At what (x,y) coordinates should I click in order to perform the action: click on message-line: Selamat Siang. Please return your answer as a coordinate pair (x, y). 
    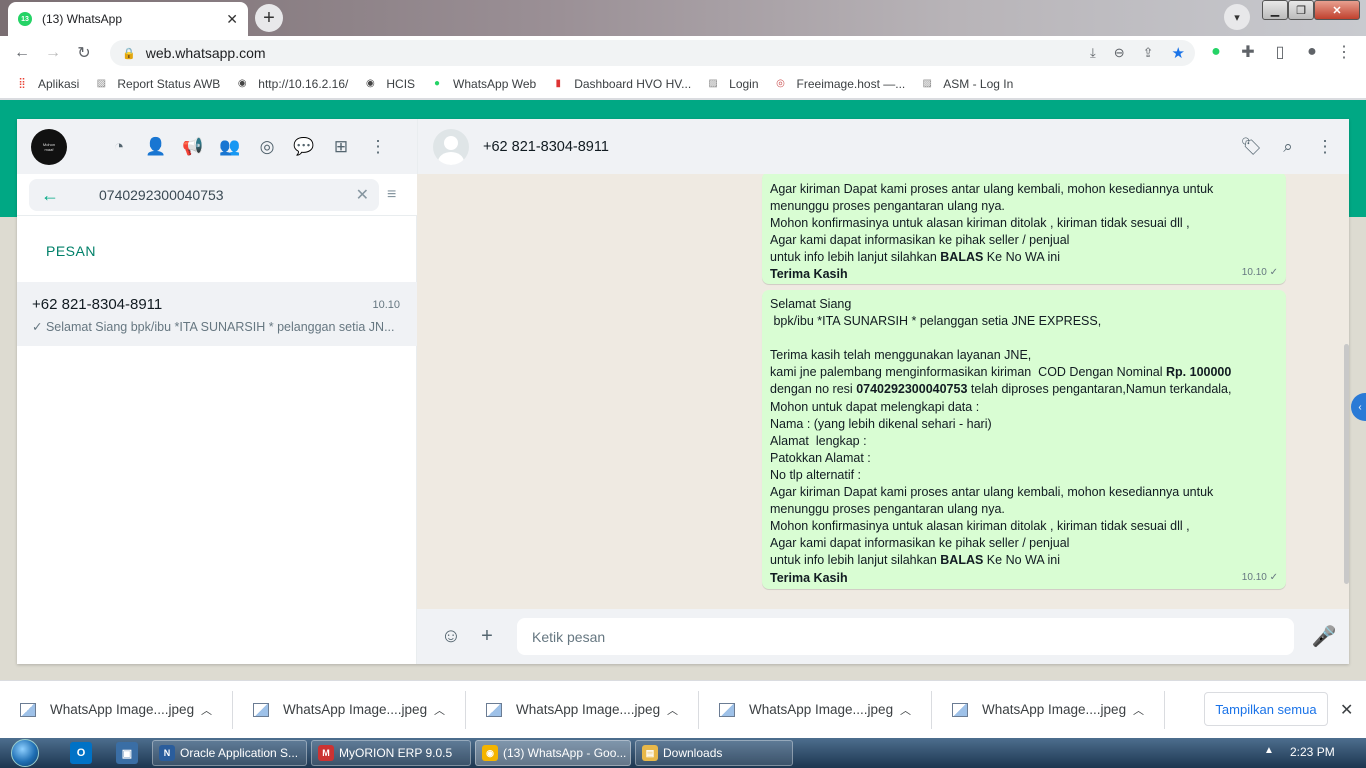
    Looking at the image, I should click on (811, 304).